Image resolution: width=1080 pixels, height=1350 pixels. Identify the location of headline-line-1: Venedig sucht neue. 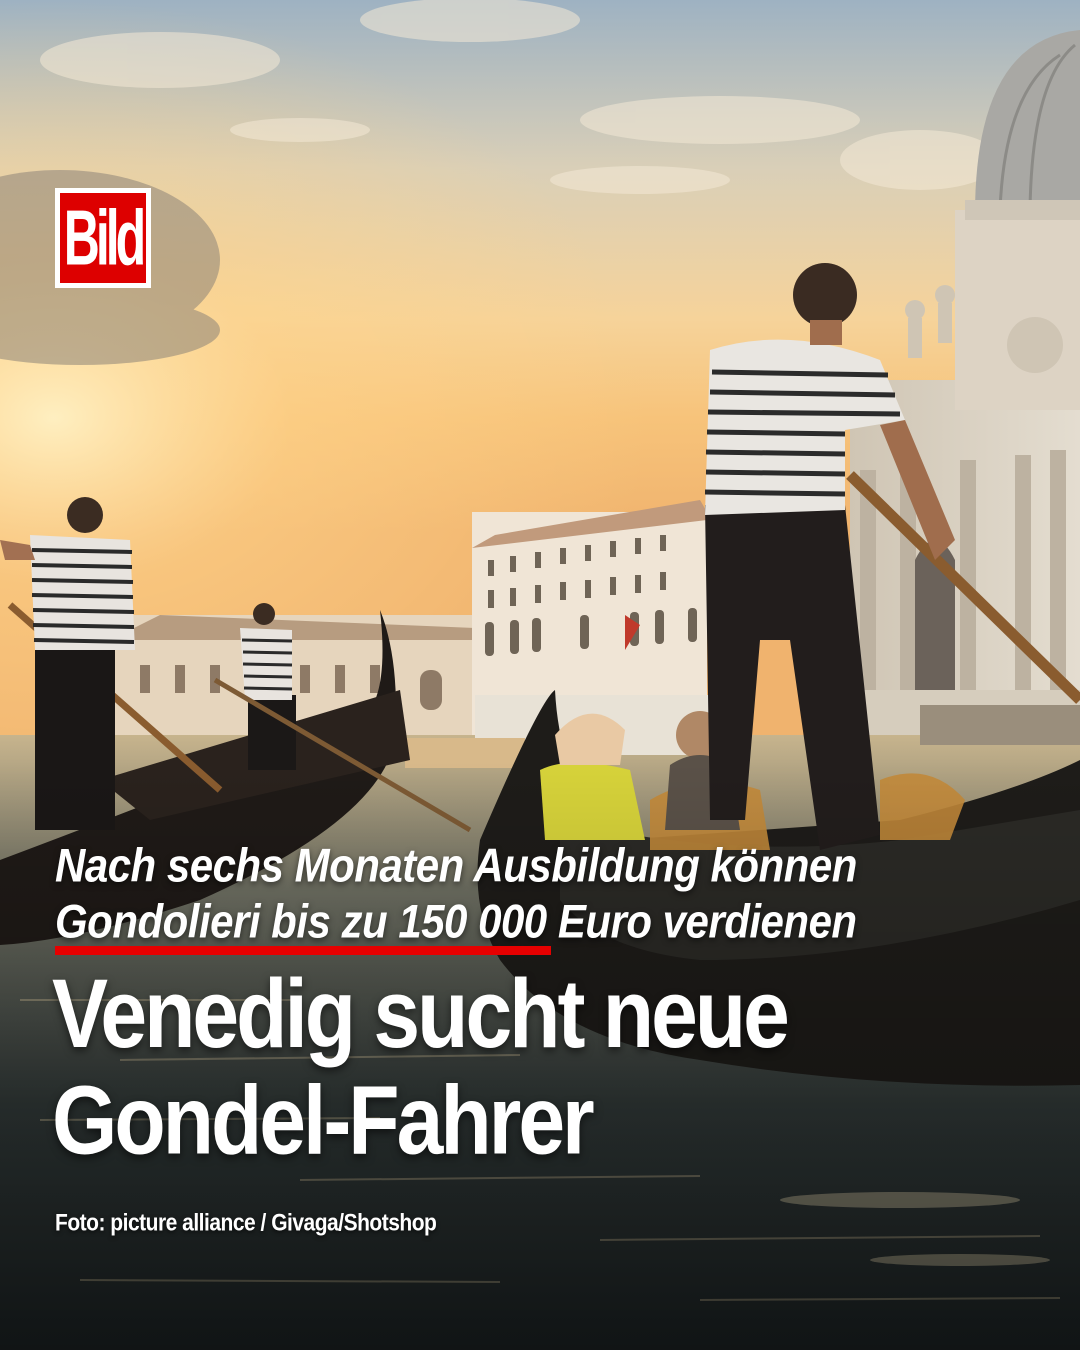
(421, 1013).